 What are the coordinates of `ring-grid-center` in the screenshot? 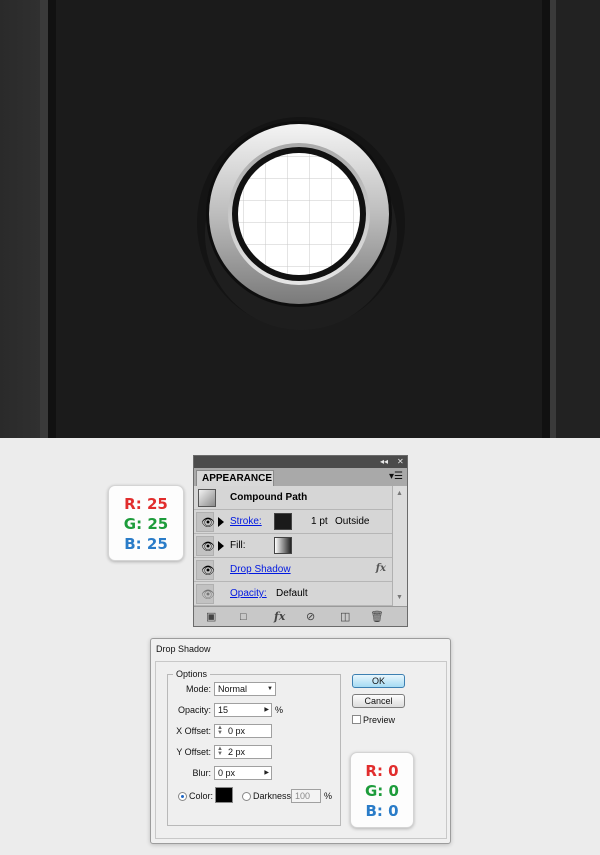 It's located at (299, 214).